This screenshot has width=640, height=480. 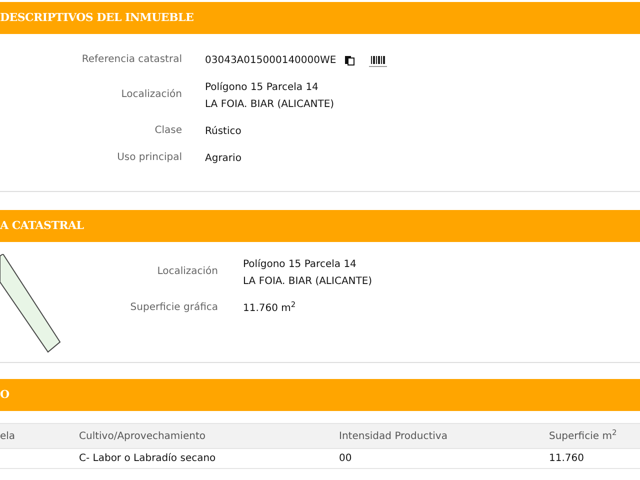 What do you see at coordinates (350, 60) in the screenshot?
I see `copy-icon` at bounding box center [350, 60].